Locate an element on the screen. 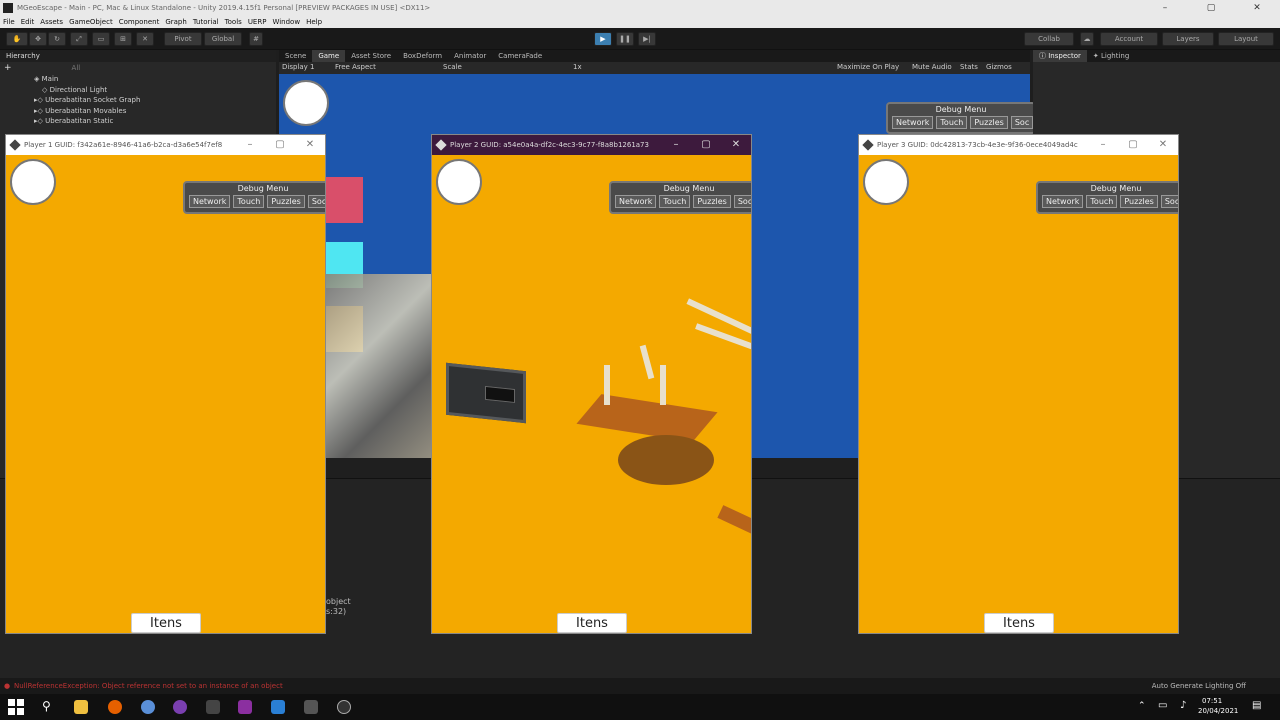  vscode-icon is located at coordinates (278, 707).